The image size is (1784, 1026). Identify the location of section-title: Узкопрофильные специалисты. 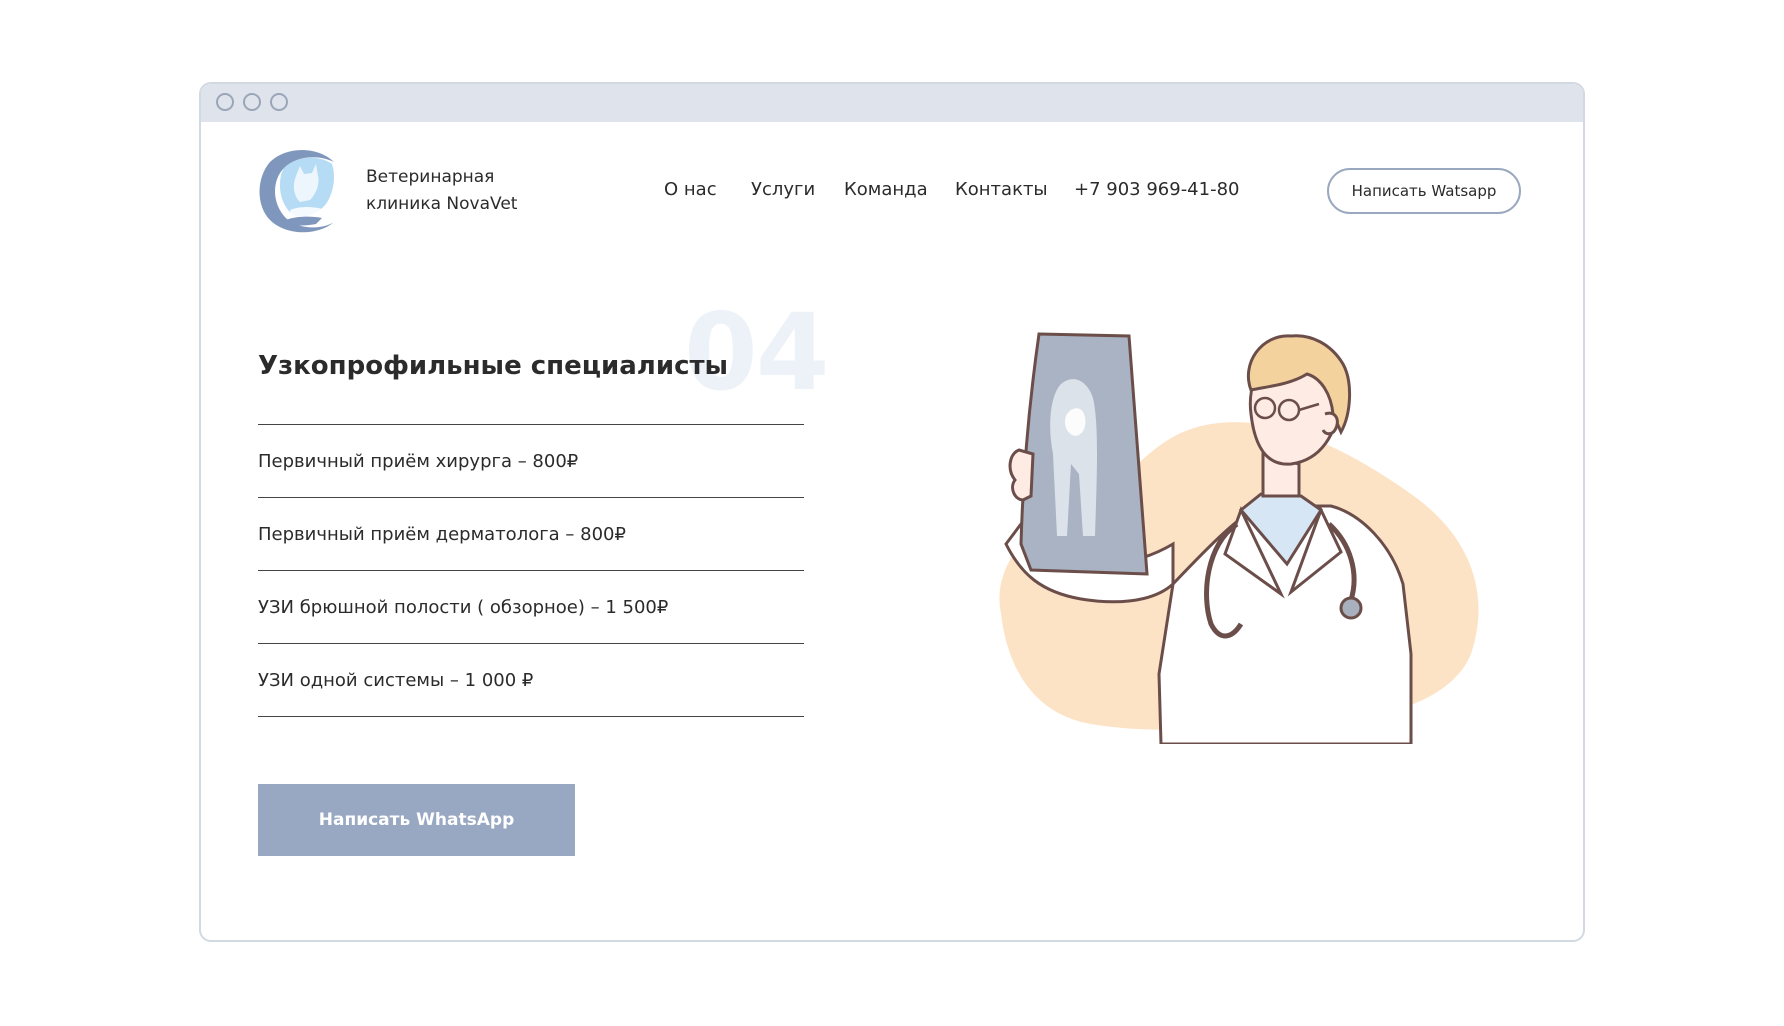
(493, 366).